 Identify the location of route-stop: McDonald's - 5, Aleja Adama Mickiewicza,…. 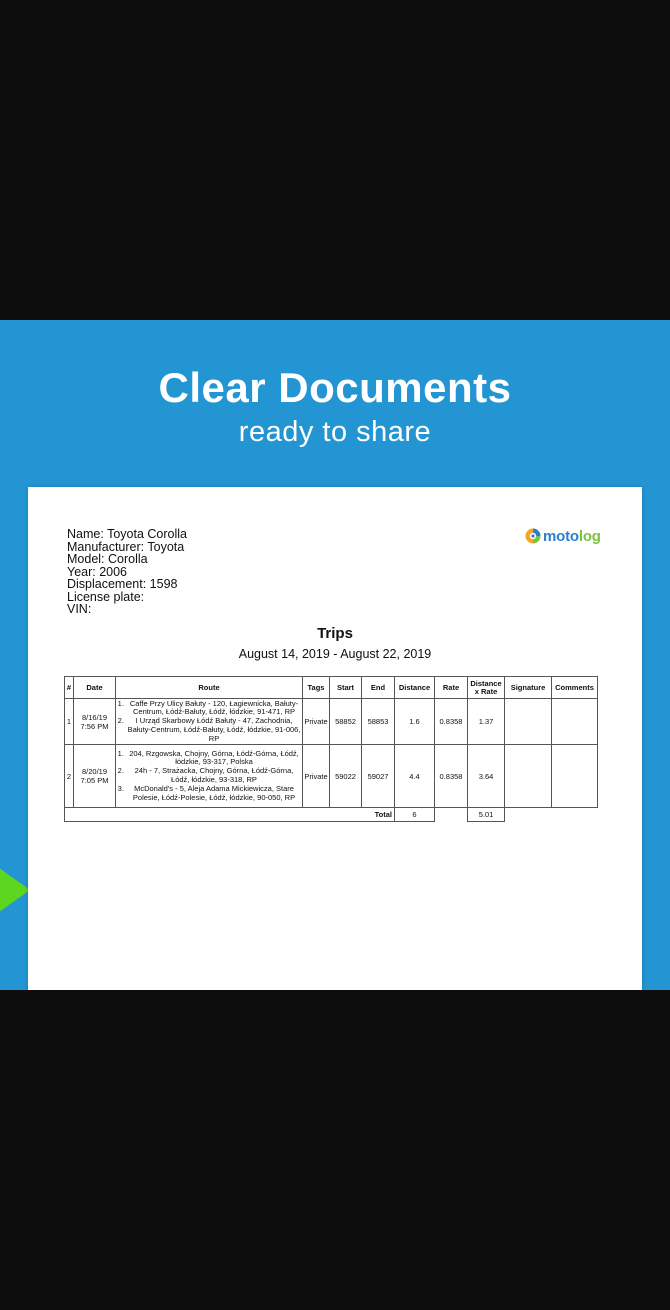
(214, 793).